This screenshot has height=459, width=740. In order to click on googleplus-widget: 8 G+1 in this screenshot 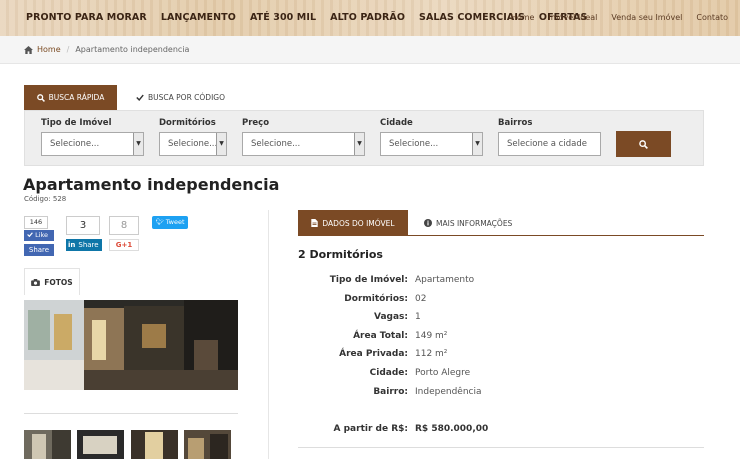, I will do `click(124, 233)`.